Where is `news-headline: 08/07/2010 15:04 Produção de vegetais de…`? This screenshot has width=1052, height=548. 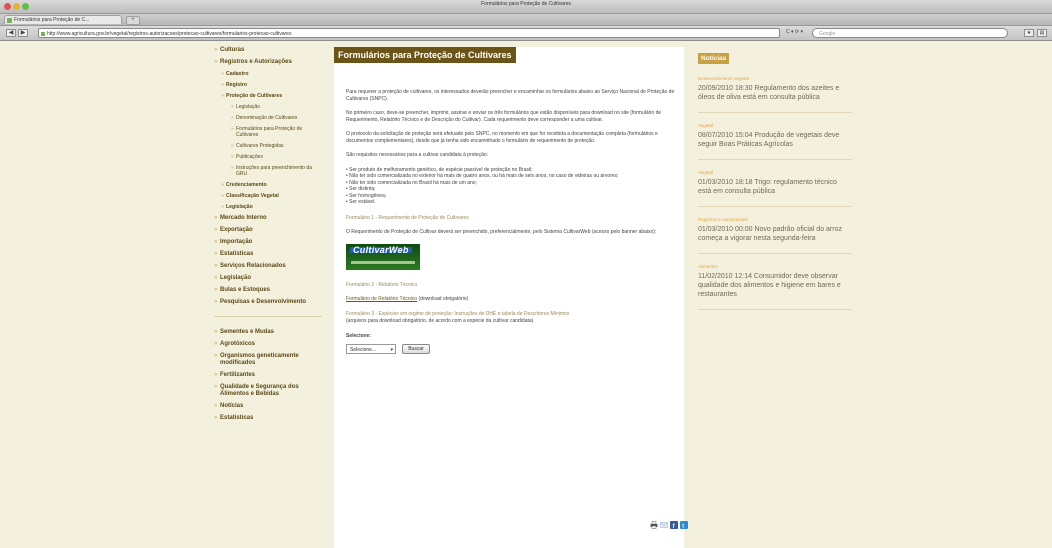
news-headline: 08/07/2010 15:04 Produção de vegetais de… is located at coordinates (775, 140).